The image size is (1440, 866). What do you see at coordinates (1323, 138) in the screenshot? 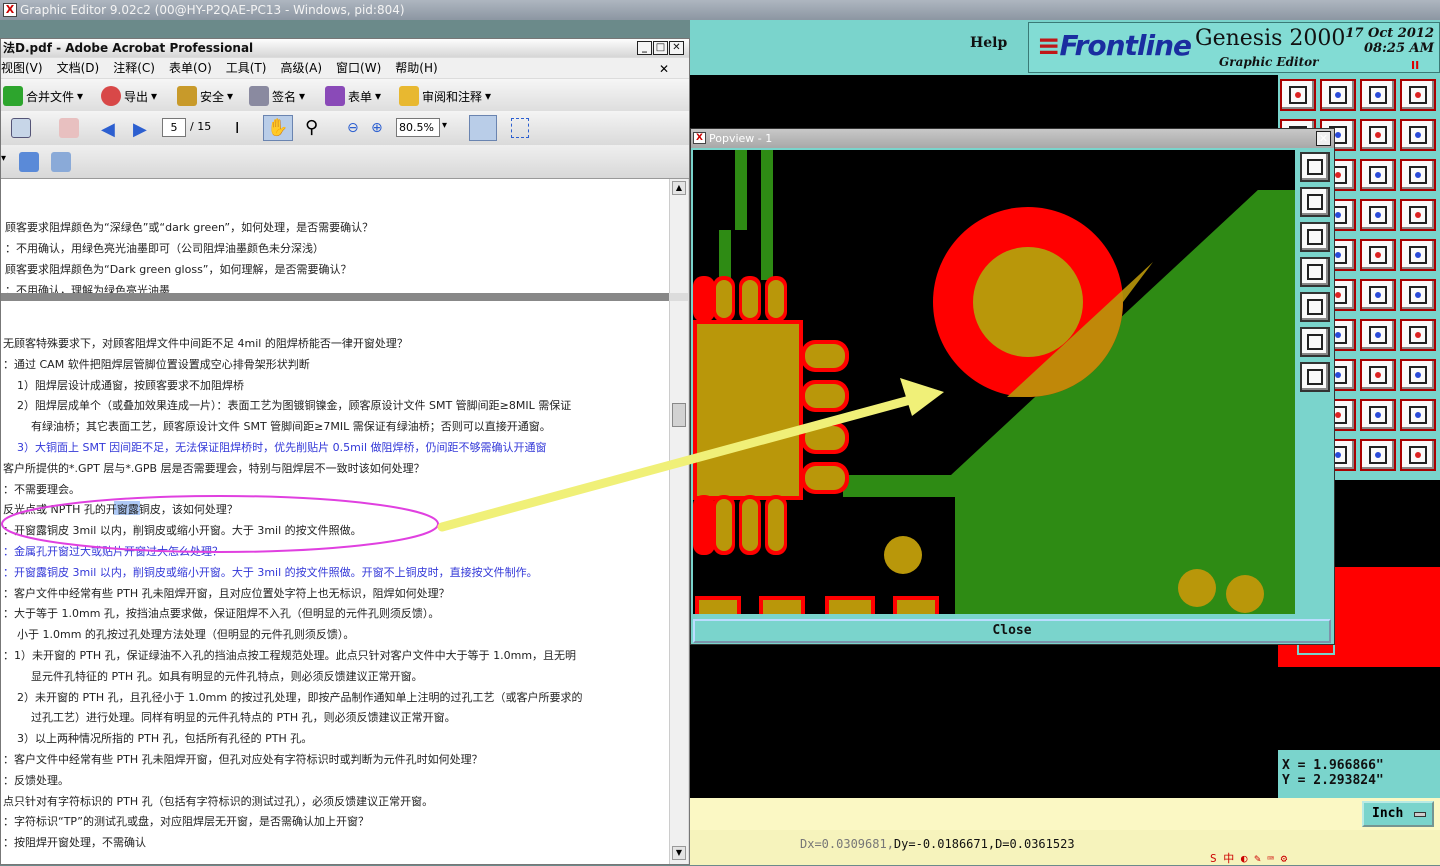
I see `popview-close-icon: ✕` at bounding box center [1323, 138].